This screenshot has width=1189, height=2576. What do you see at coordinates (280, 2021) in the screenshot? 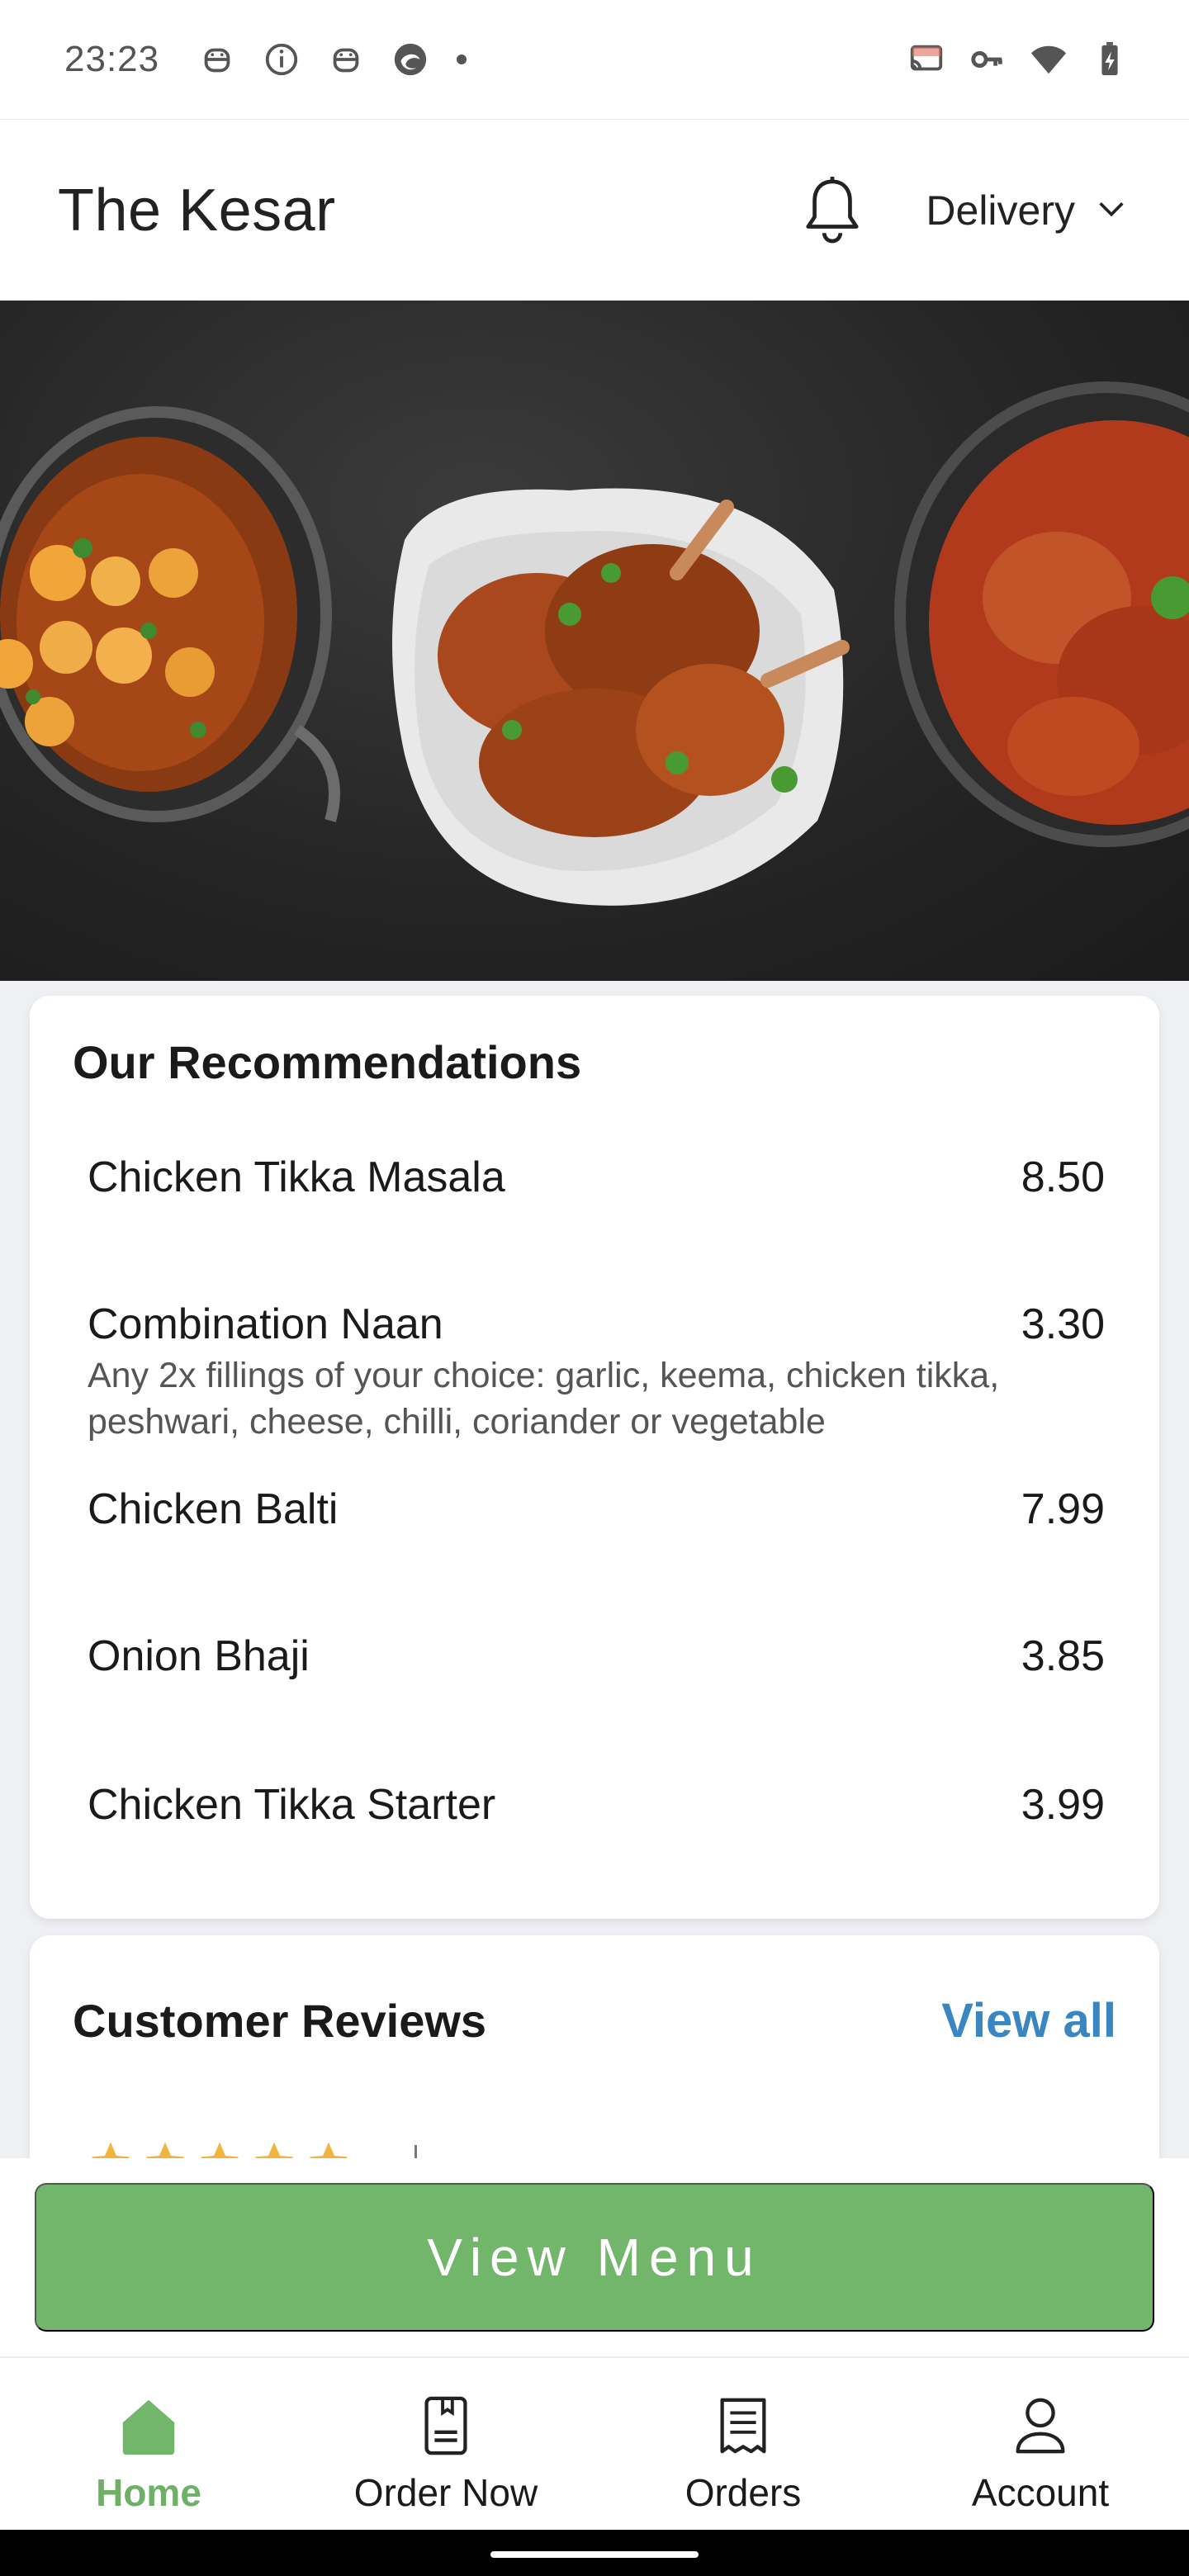
I see `reviews-heading: Customer Reviews` at bounding box center [280, 2021].